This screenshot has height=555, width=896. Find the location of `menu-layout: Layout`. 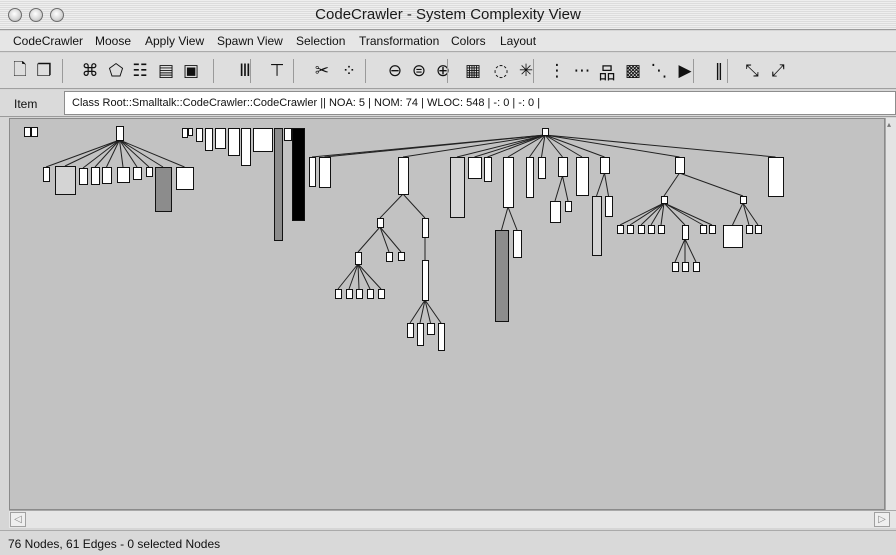

menu-layout: Layout is located at coordinates (518, 41).